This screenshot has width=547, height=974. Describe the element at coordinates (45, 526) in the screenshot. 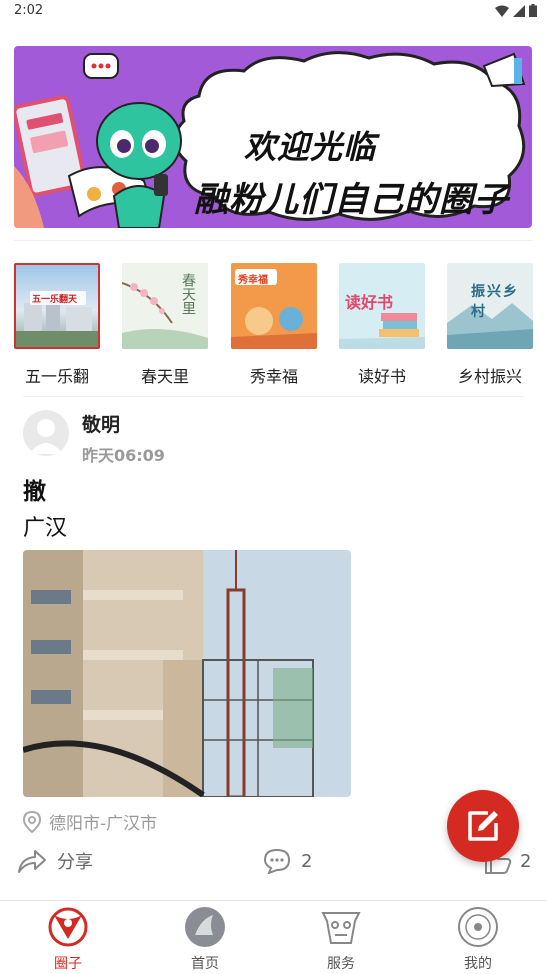

I see `post-body: 广汉` at that location.